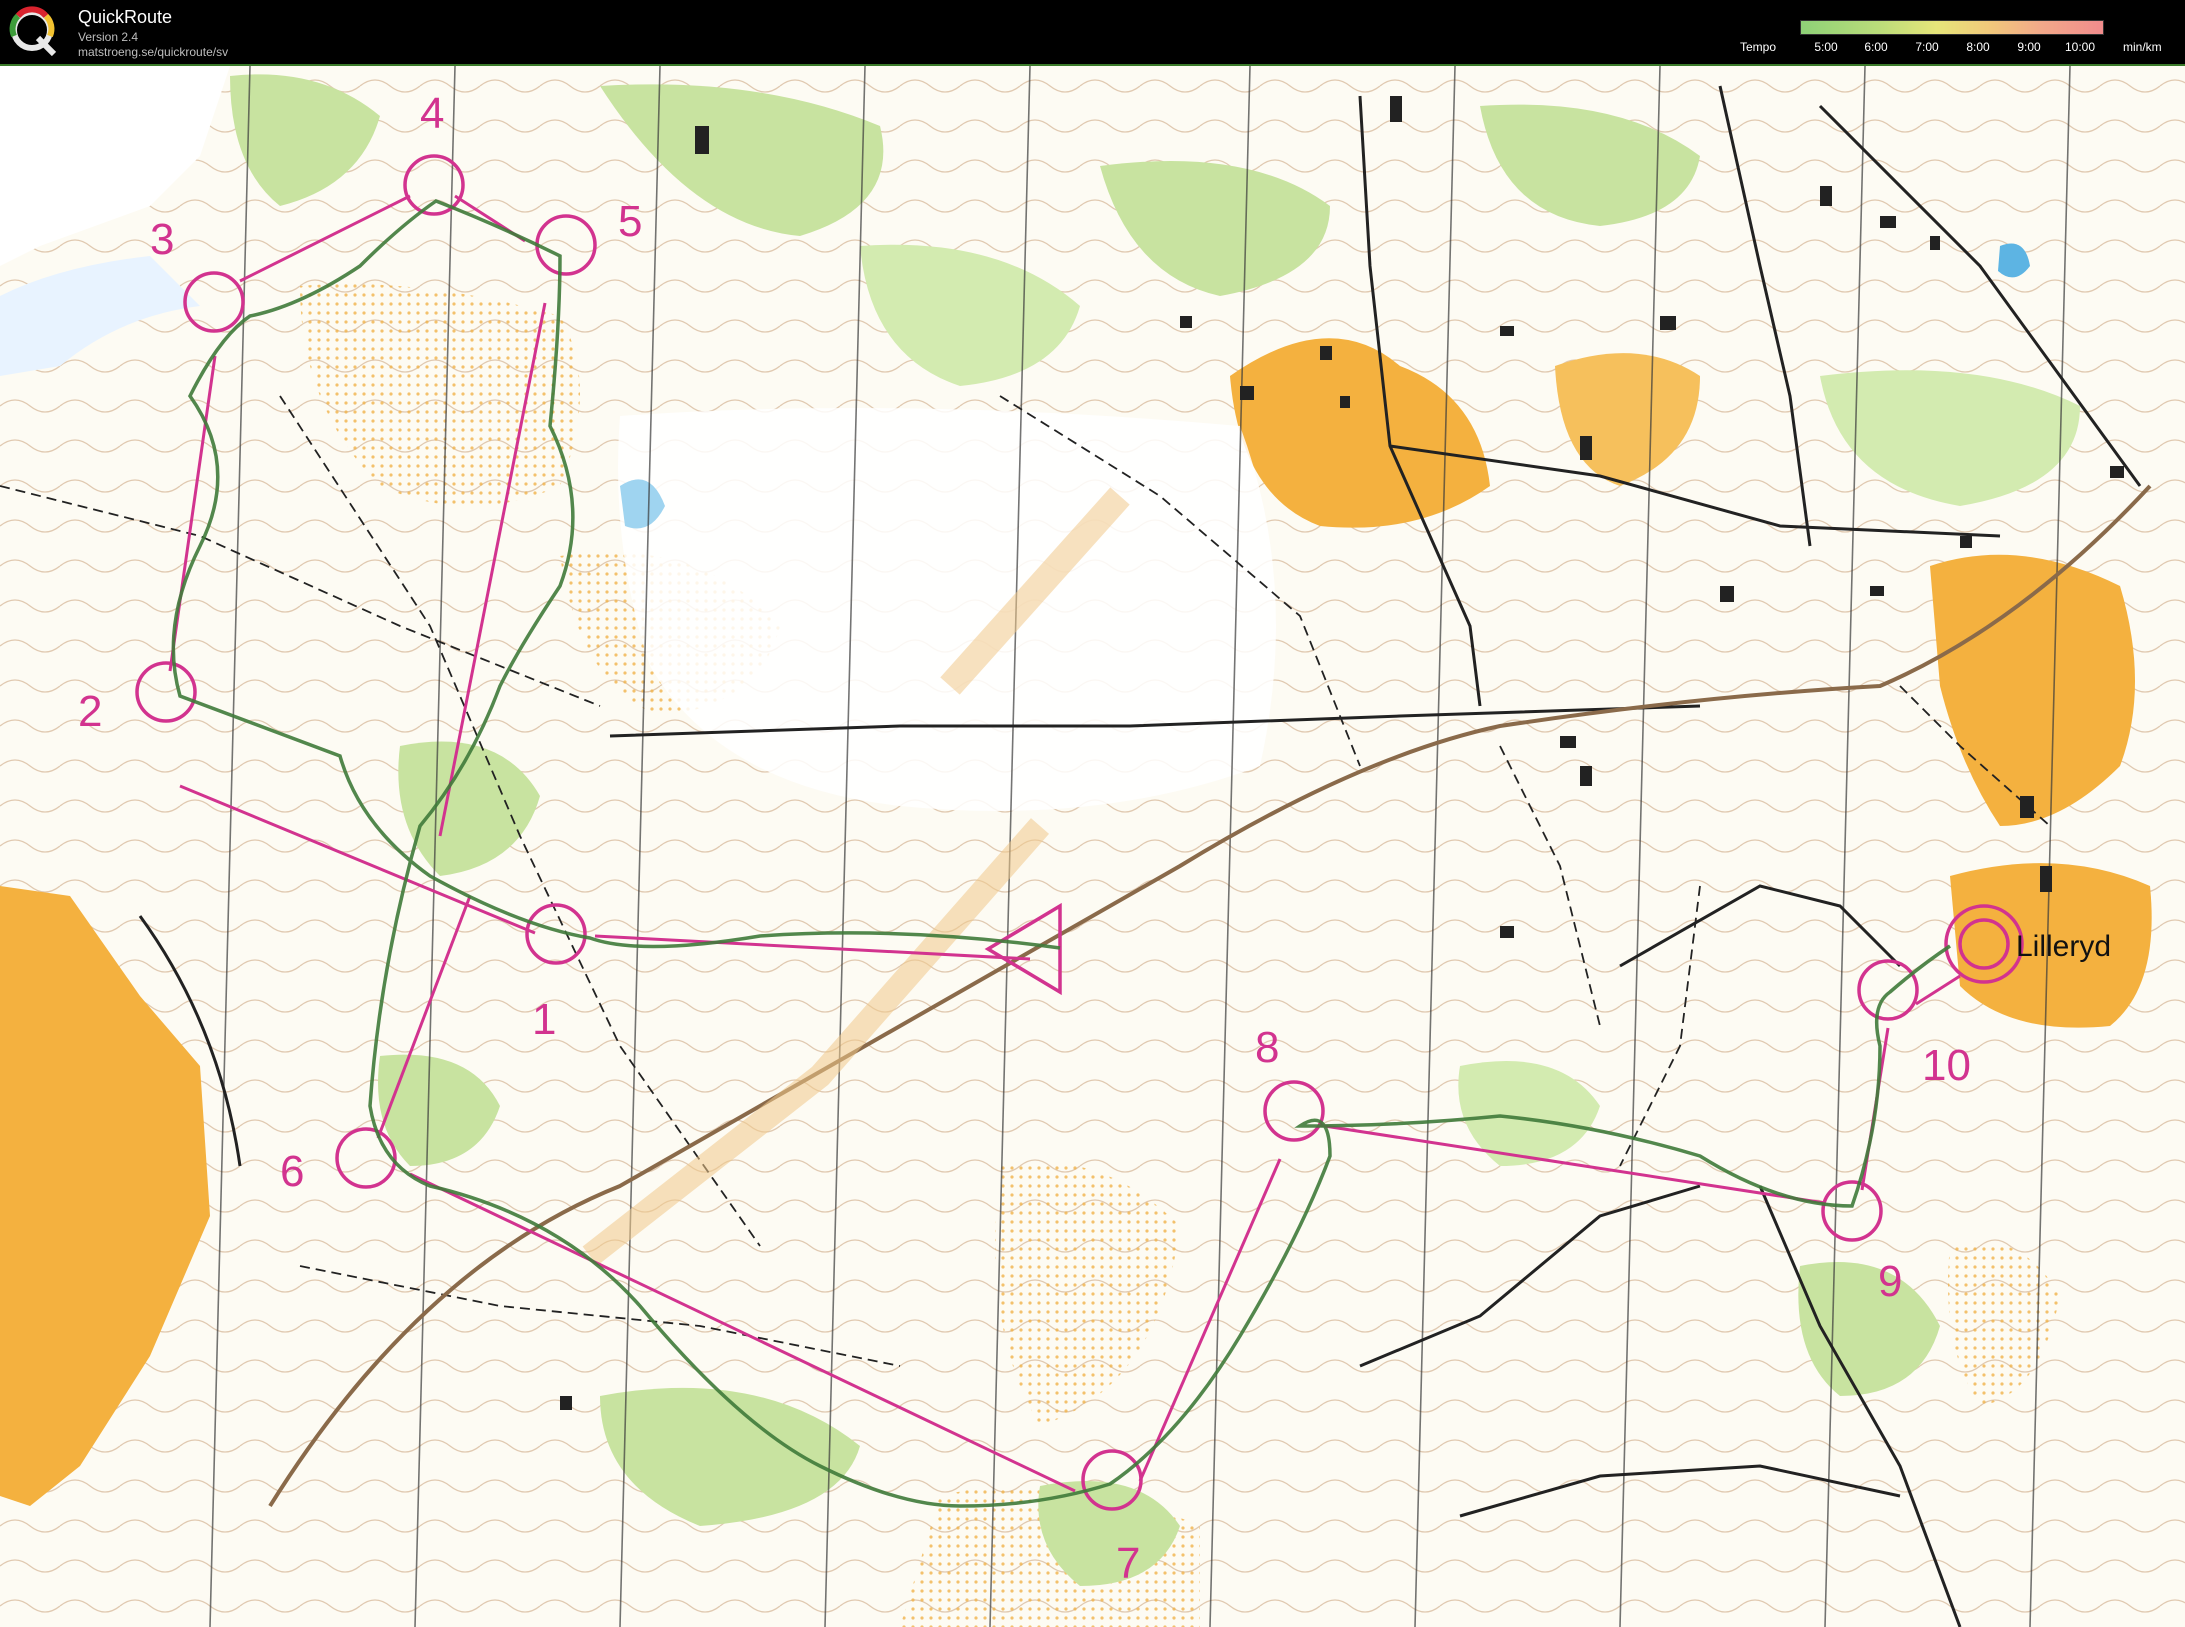 The image size is (2185, 1627). I want to click on control-number: 5, so click(630, 221).